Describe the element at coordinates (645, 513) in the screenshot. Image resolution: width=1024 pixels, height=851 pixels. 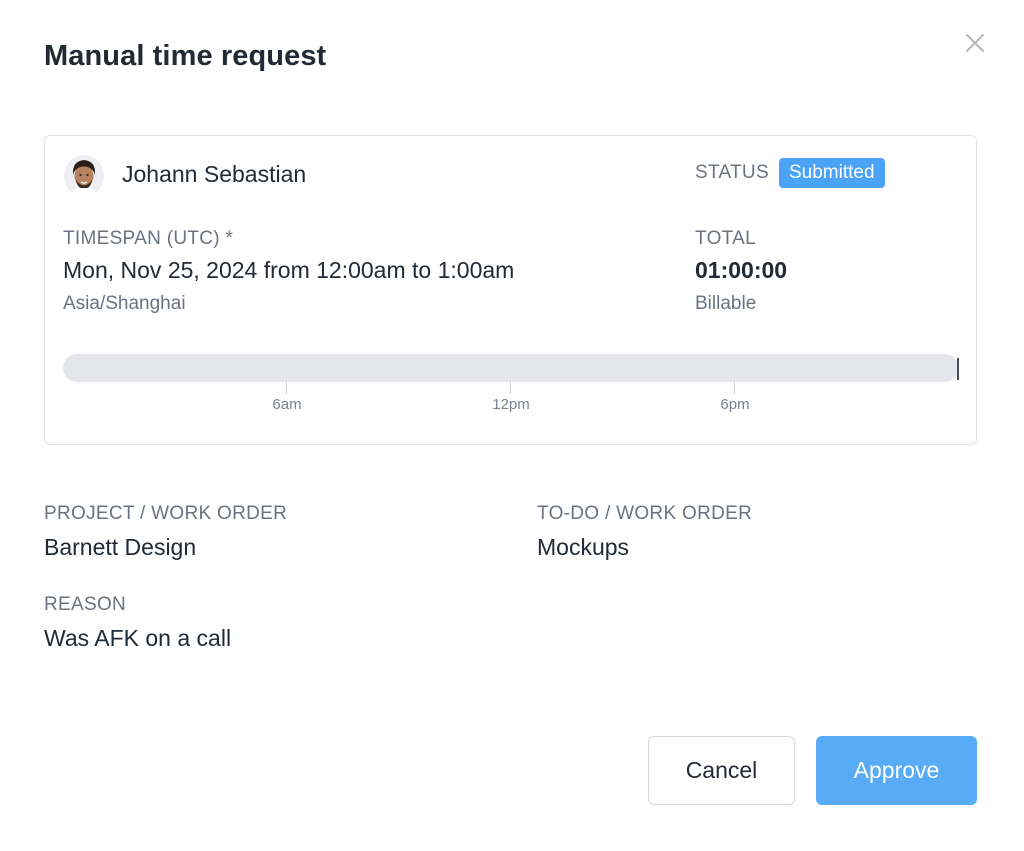
I see `todo-label: TO-DO / WORK ORDER` at that location.